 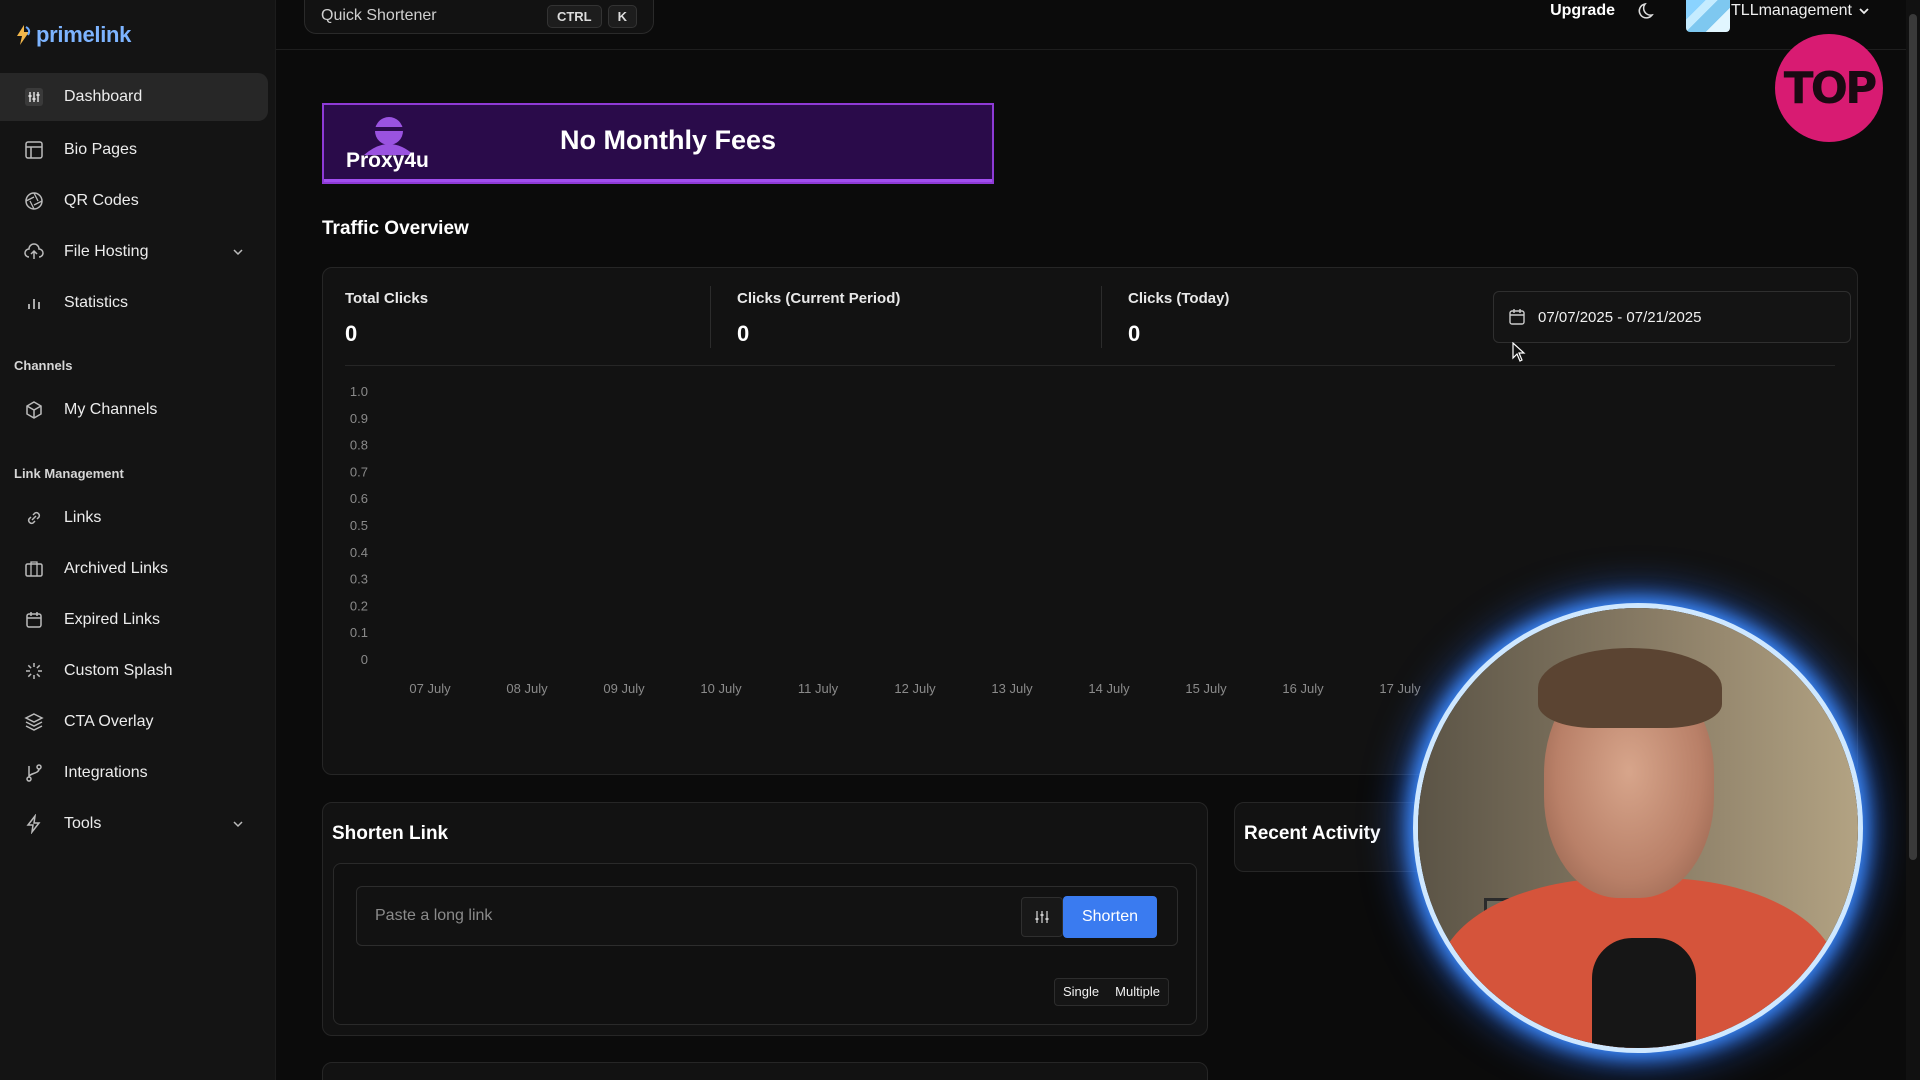 I want to click on card-divider, so click(x=1090, y=365).